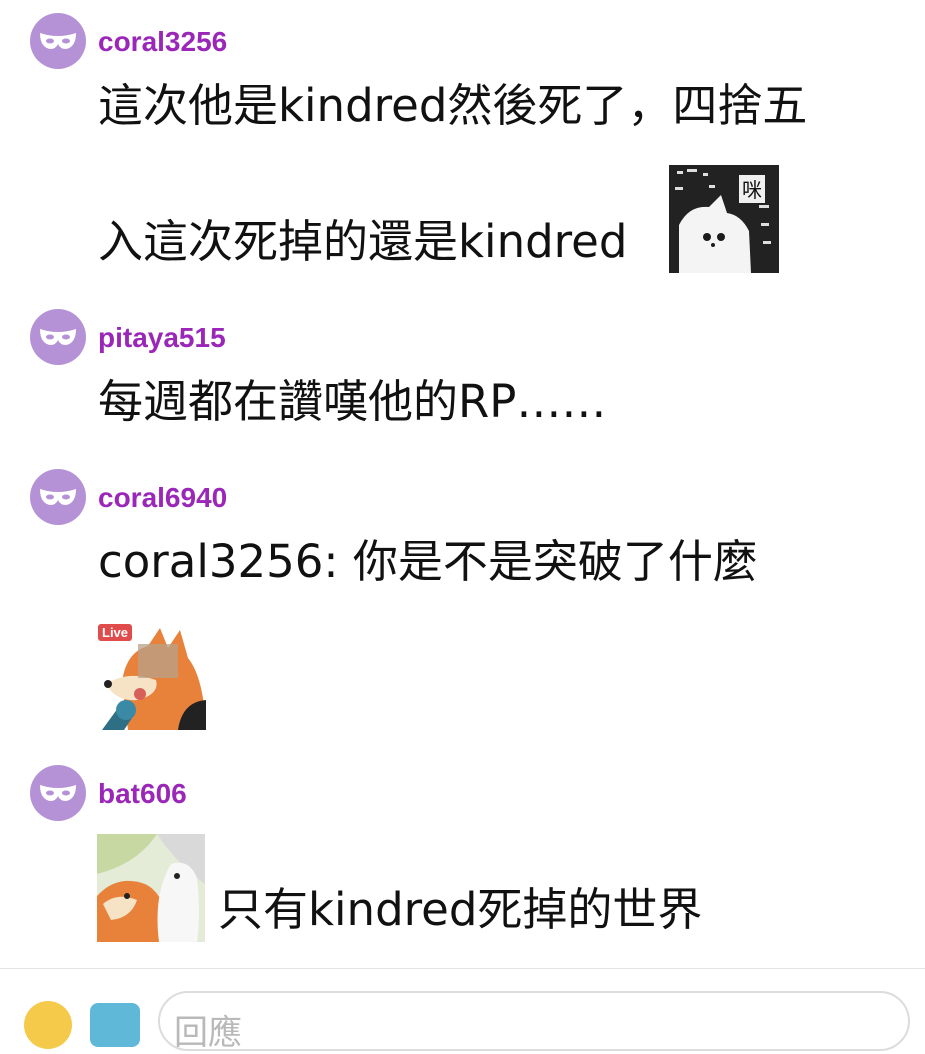 Image resolution: width=925 pixels, height=1054 pixels. What do you see at coordinates (162, 498) in the screenshot?
I see `username: coral6940` at bounding box center [162, 498].